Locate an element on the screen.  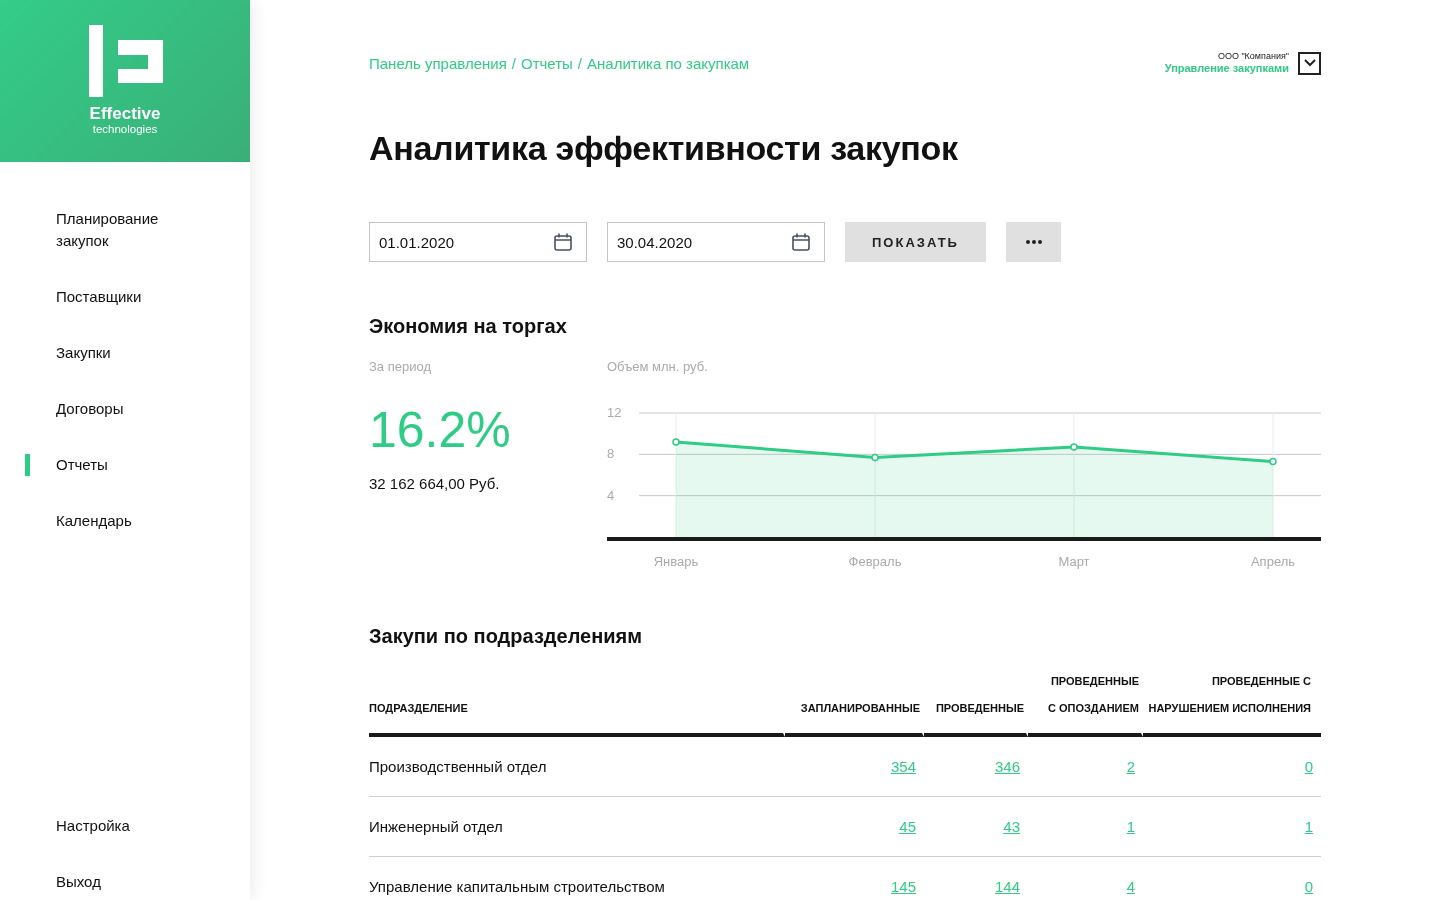
account-dropdown-button is located at coordinates (1309, 63).